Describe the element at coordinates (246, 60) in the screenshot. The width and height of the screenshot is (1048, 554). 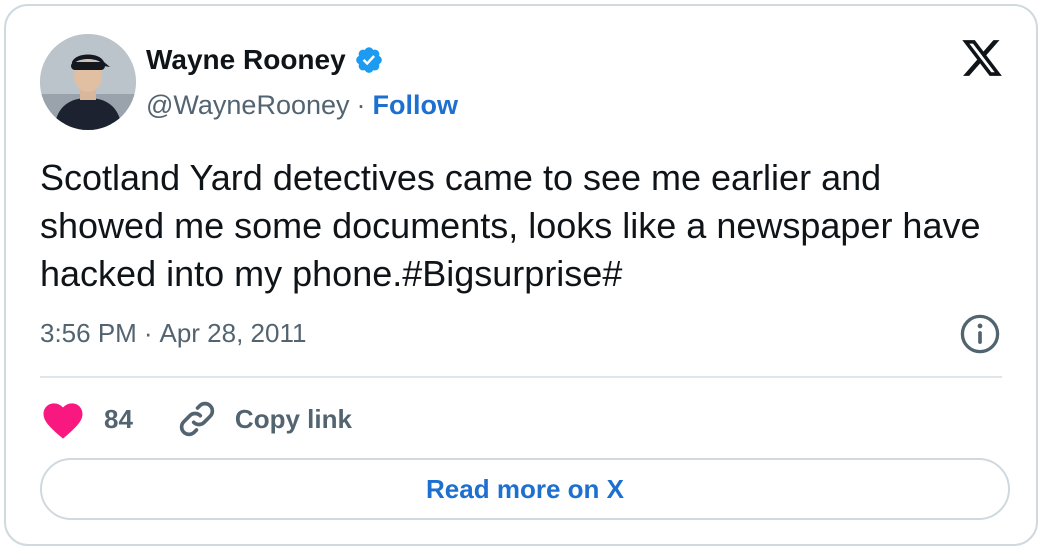
I see `author-display-name: Wayne Rooney` at that location.